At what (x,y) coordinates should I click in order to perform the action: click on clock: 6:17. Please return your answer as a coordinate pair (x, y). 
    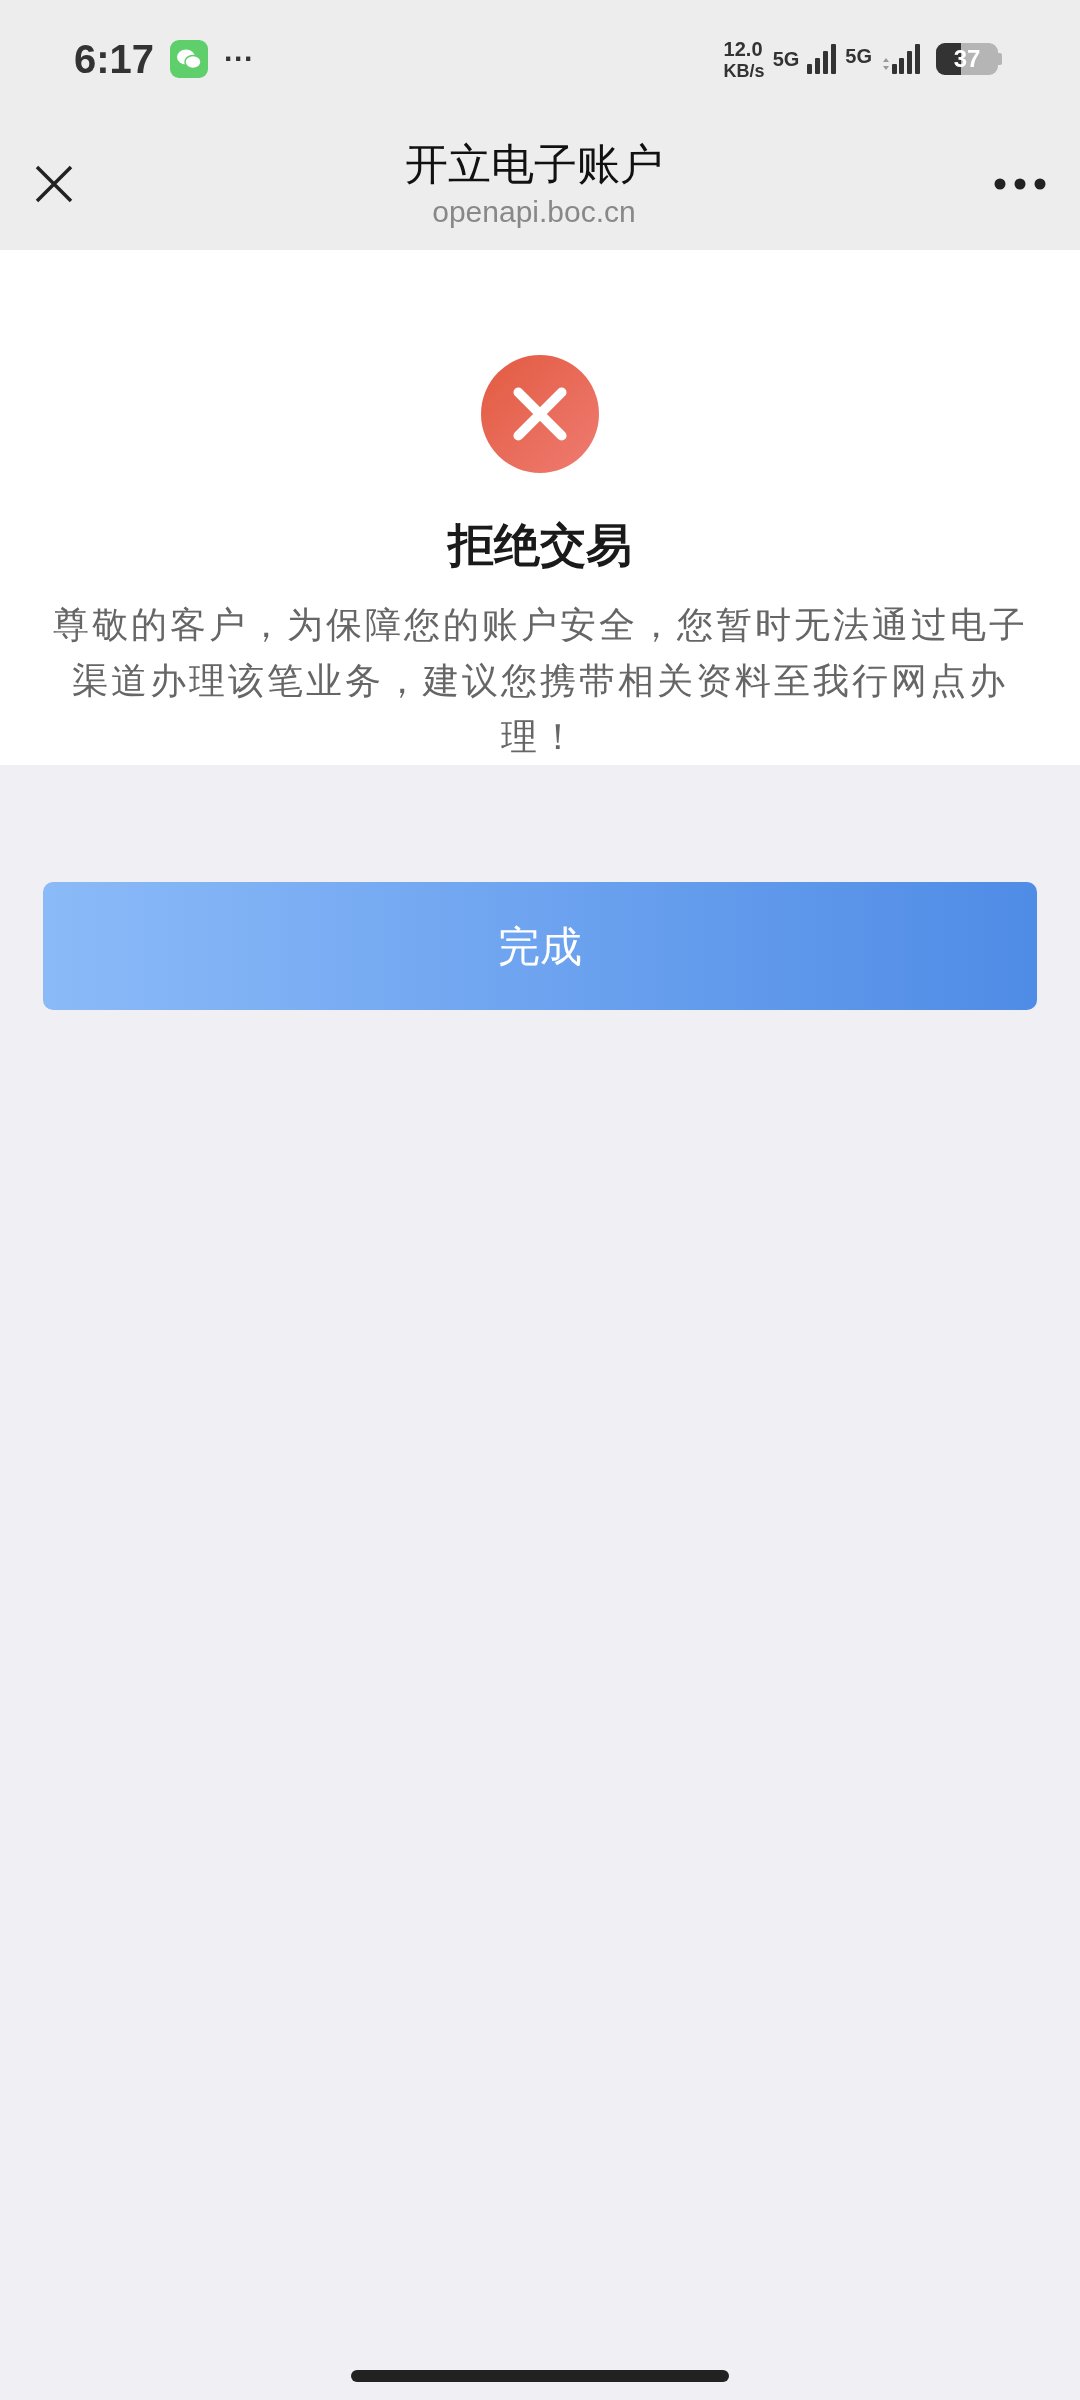
    Looking at the image, I should click on (114, 59).